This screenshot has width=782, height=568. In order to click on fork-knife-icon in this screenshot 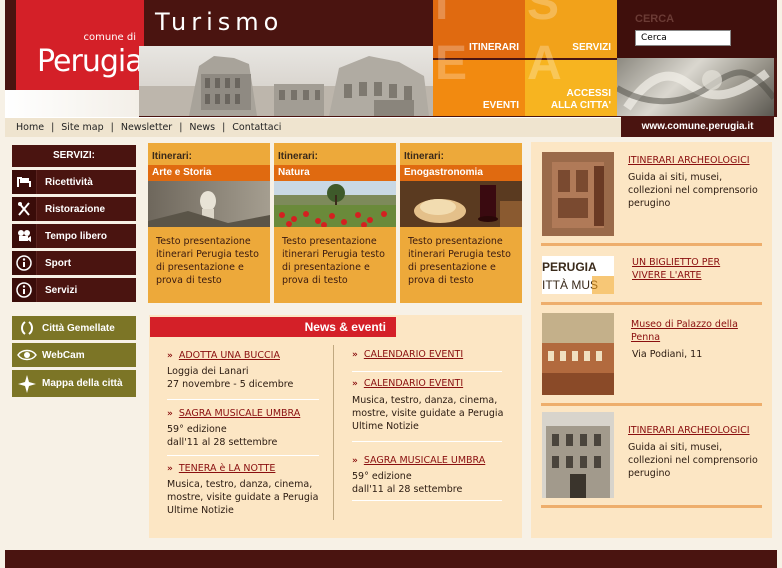, I will do `click(24, 209)`.